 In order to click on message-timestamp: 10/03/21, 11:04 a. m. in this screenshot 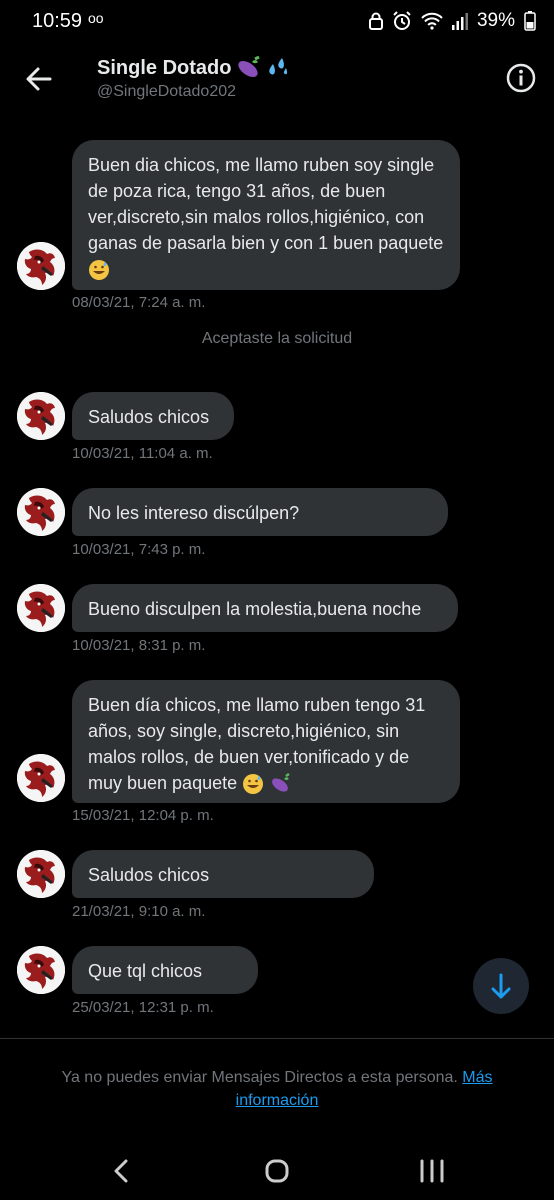, I will do `click(142, 453)`.